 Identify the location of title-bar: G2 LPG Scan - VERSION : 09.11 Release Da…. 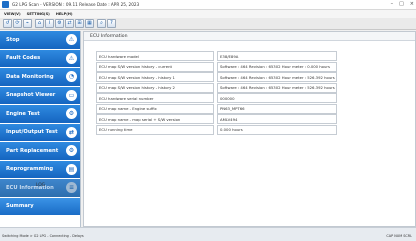
(208, 5).